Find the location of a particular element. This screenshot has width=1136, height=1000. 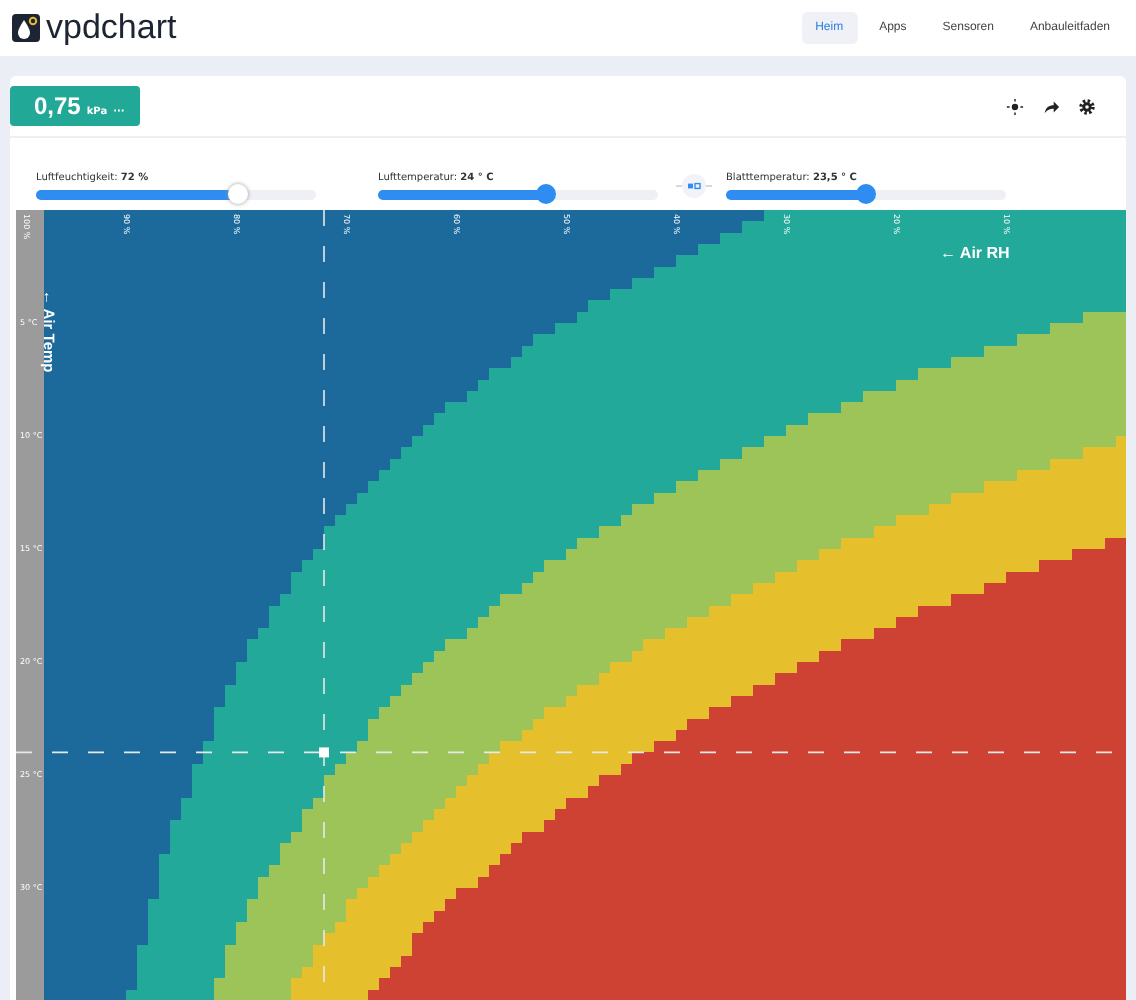

logo-icon is located at coordinates (26, 28).